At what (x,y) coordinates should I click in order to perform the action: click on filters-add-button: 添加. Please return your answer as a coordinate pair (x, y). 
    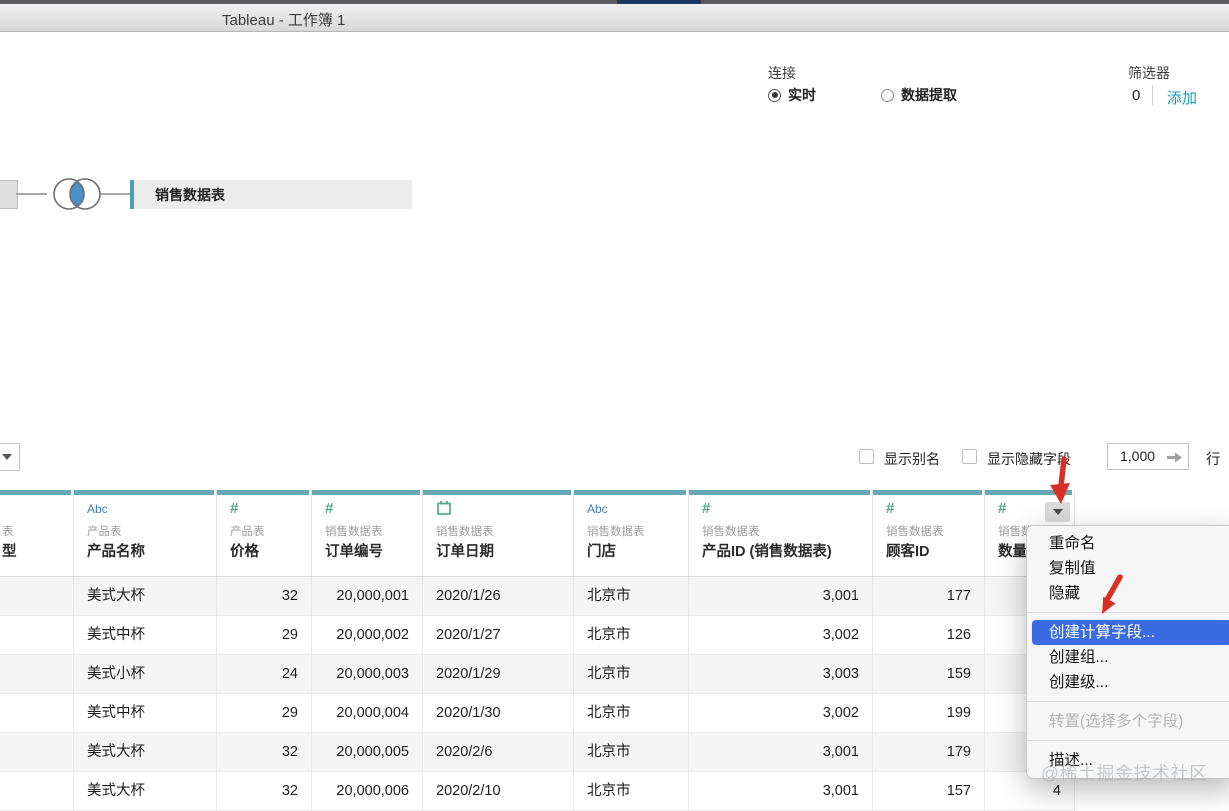
    Looking at the image, I should click on (1182, 97).